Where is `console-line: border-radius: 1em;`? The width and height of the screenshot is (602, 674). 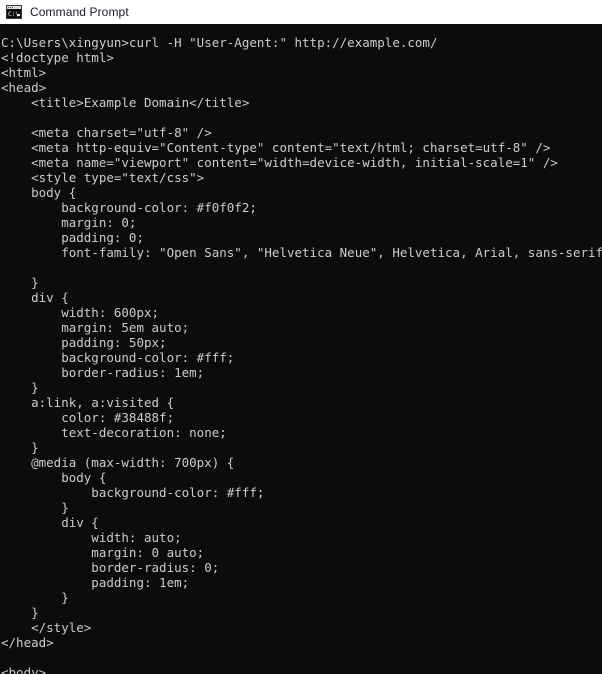 console-line: border-radius: 1em; is located at coordinates (103, 372).